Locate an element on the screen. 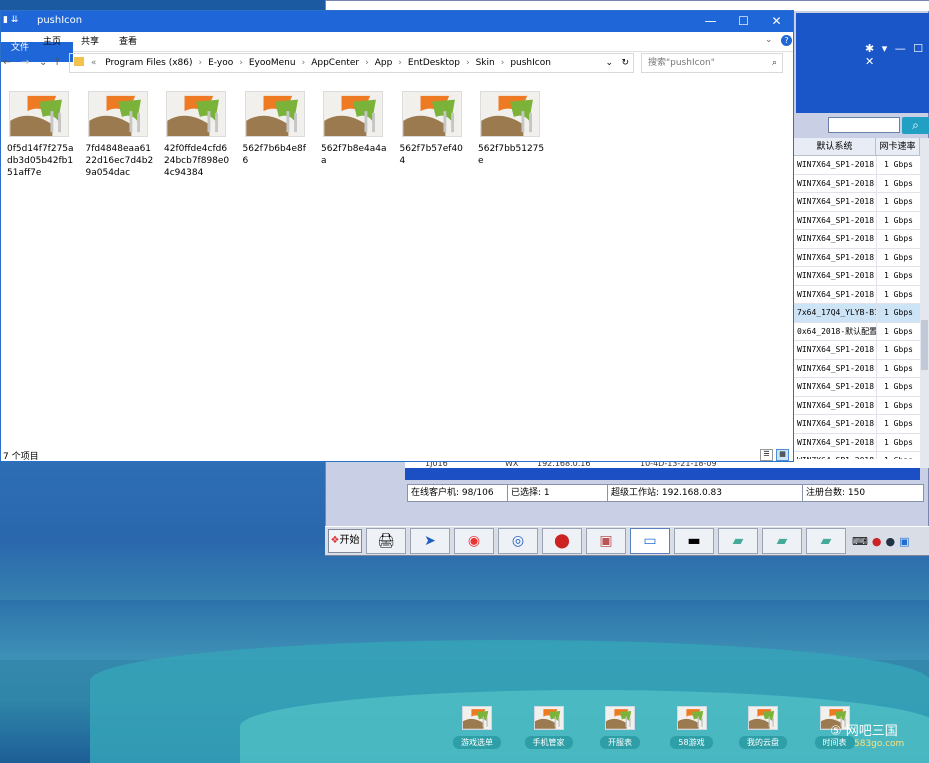 The width and height of the screenshot is (929, 763). breadcrumb-item: pushIcon is located at coordinates (530, 63).